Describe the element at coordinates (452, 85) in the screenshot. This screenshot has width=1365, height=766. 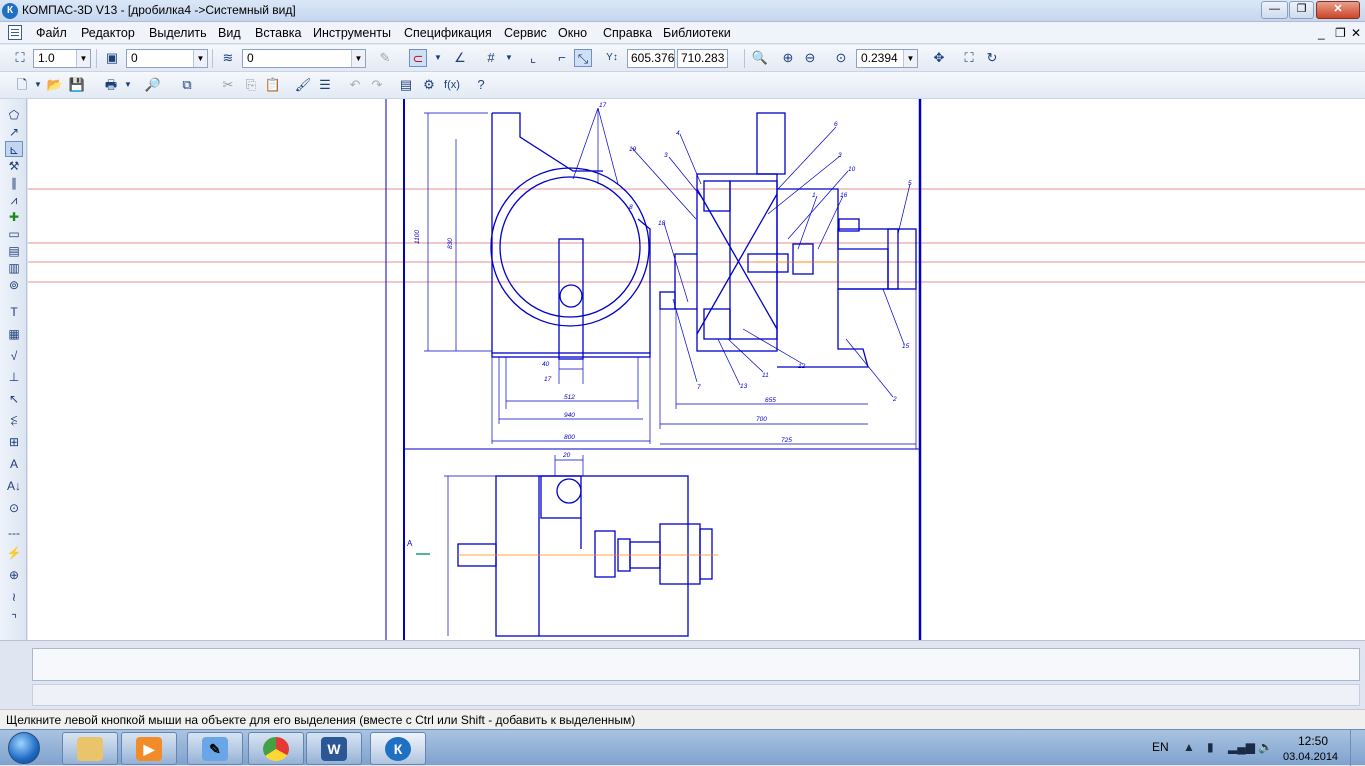
I see `function-icon: f(x)` at that location.